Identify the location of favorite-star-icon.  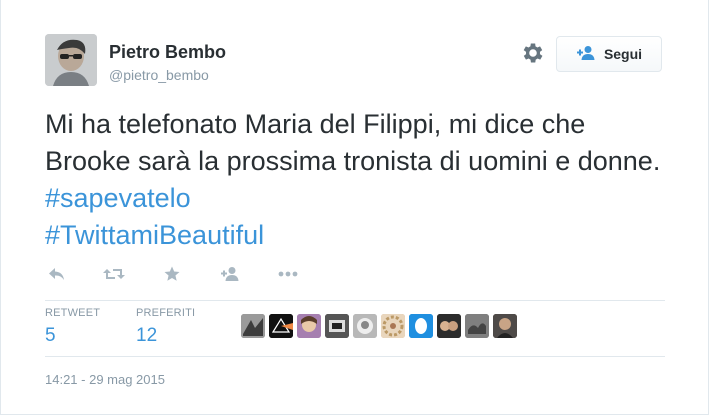
(172, 274).